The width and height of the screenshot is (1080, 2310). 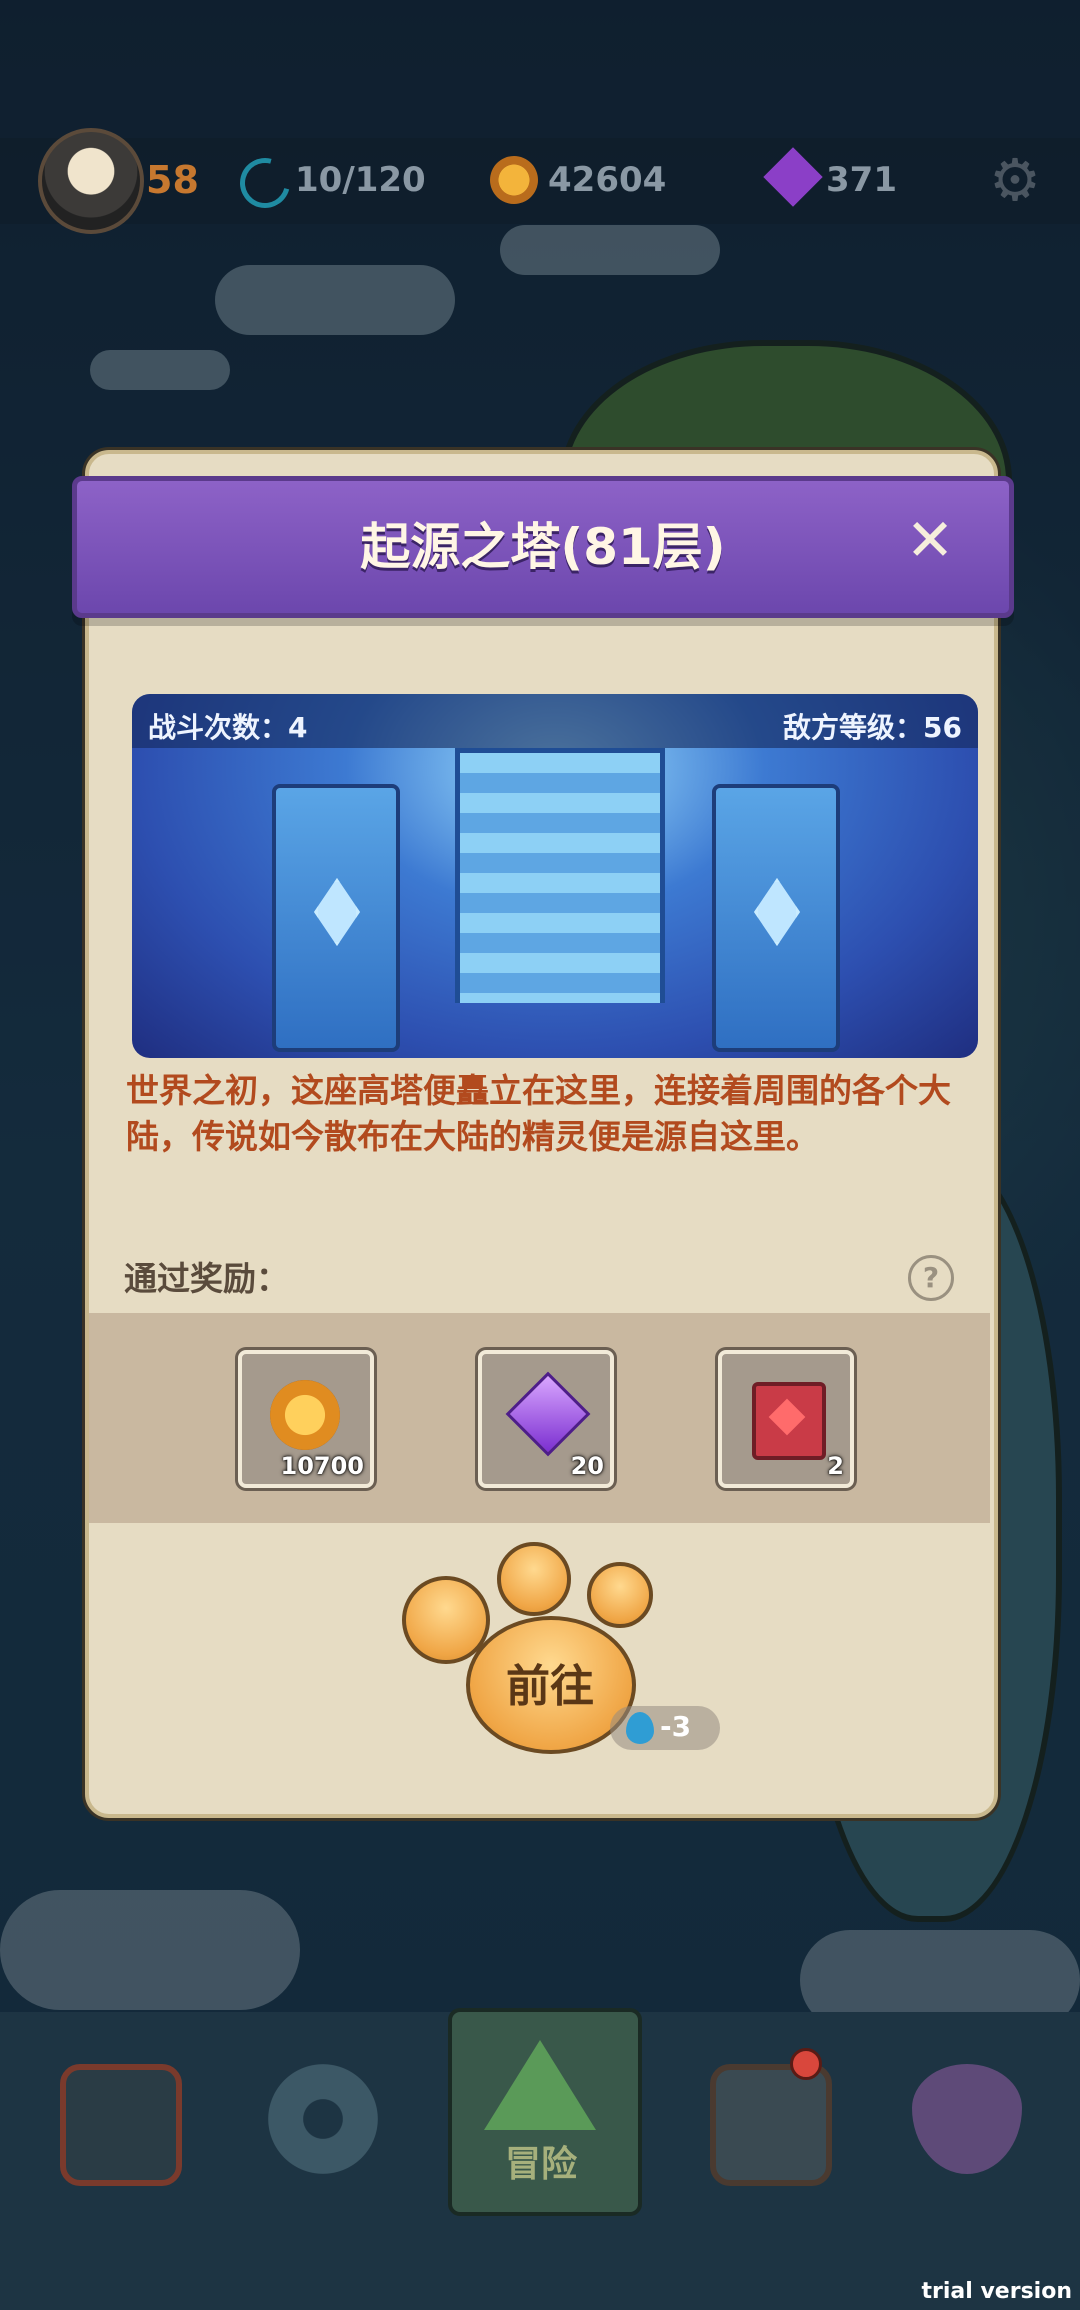 I want to click on reward-slot-gem: 20, so click(x=546, y=1419).